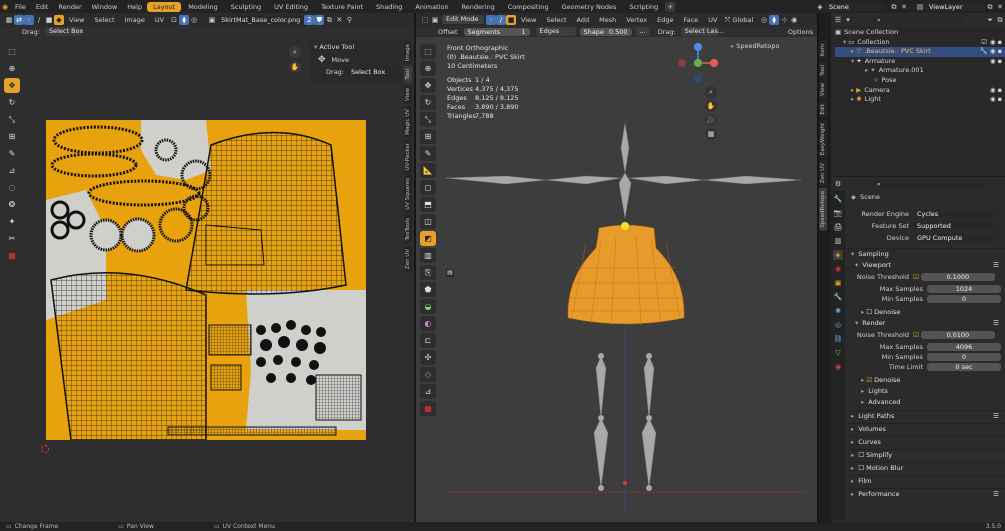 Image resolution: width=1005 pixels, height=531 pixels. I want to click on vp-shrink-tool: ✣, so click(428, 357).